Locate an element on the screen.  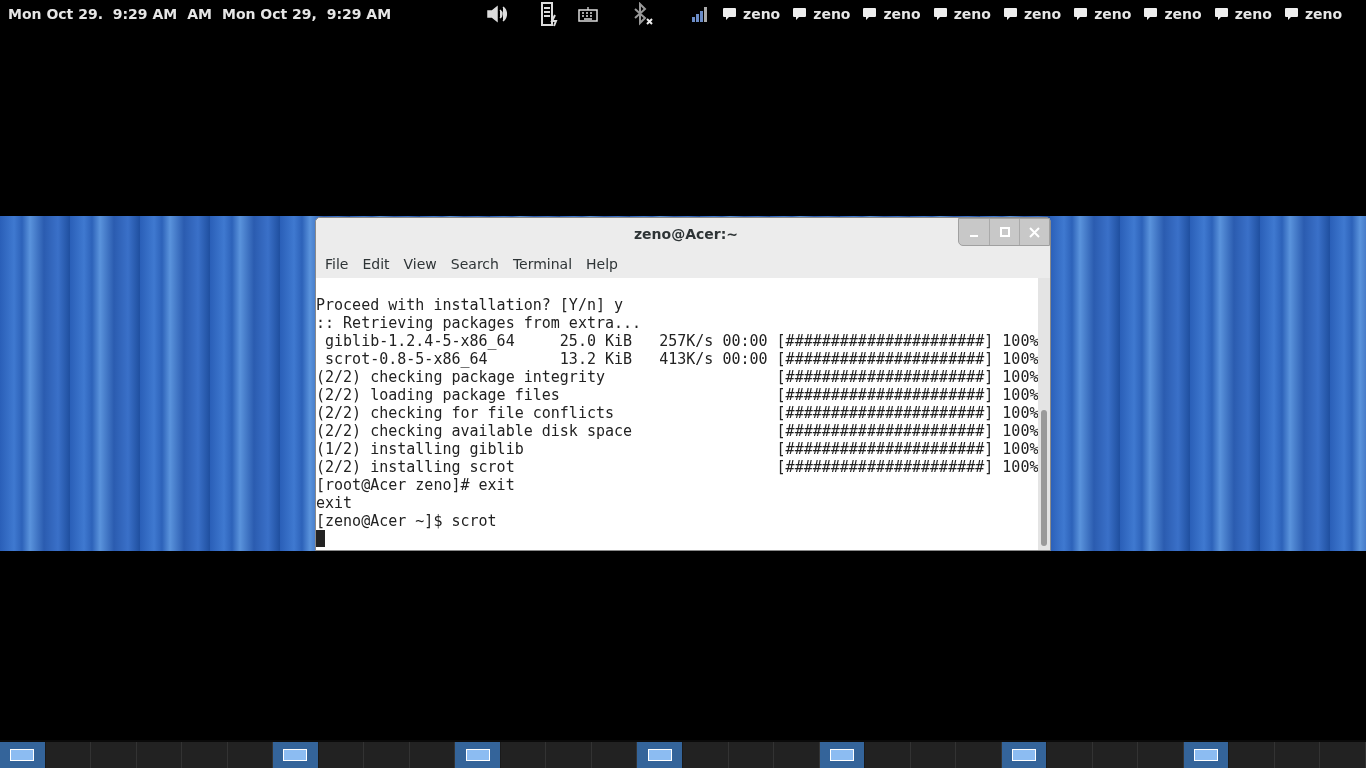
text-cursor is located at coordinates (320, 538).